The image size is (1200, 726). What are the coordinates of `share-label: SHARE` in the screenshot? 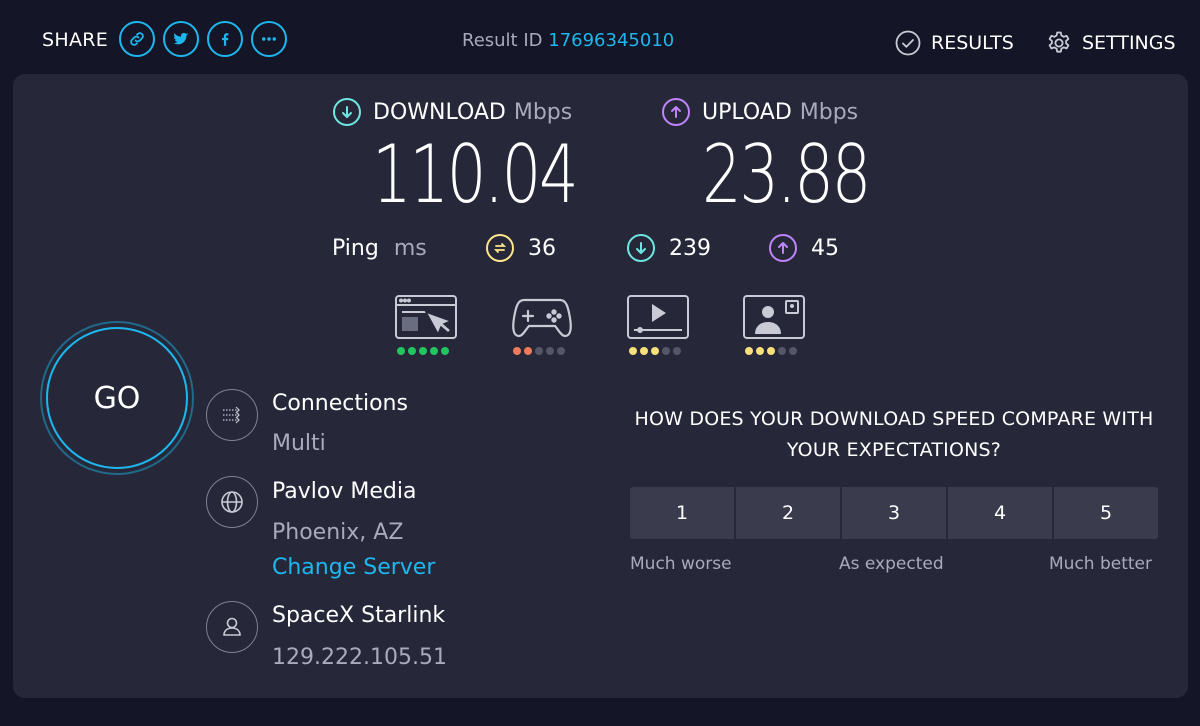 It's located at (75, 40).